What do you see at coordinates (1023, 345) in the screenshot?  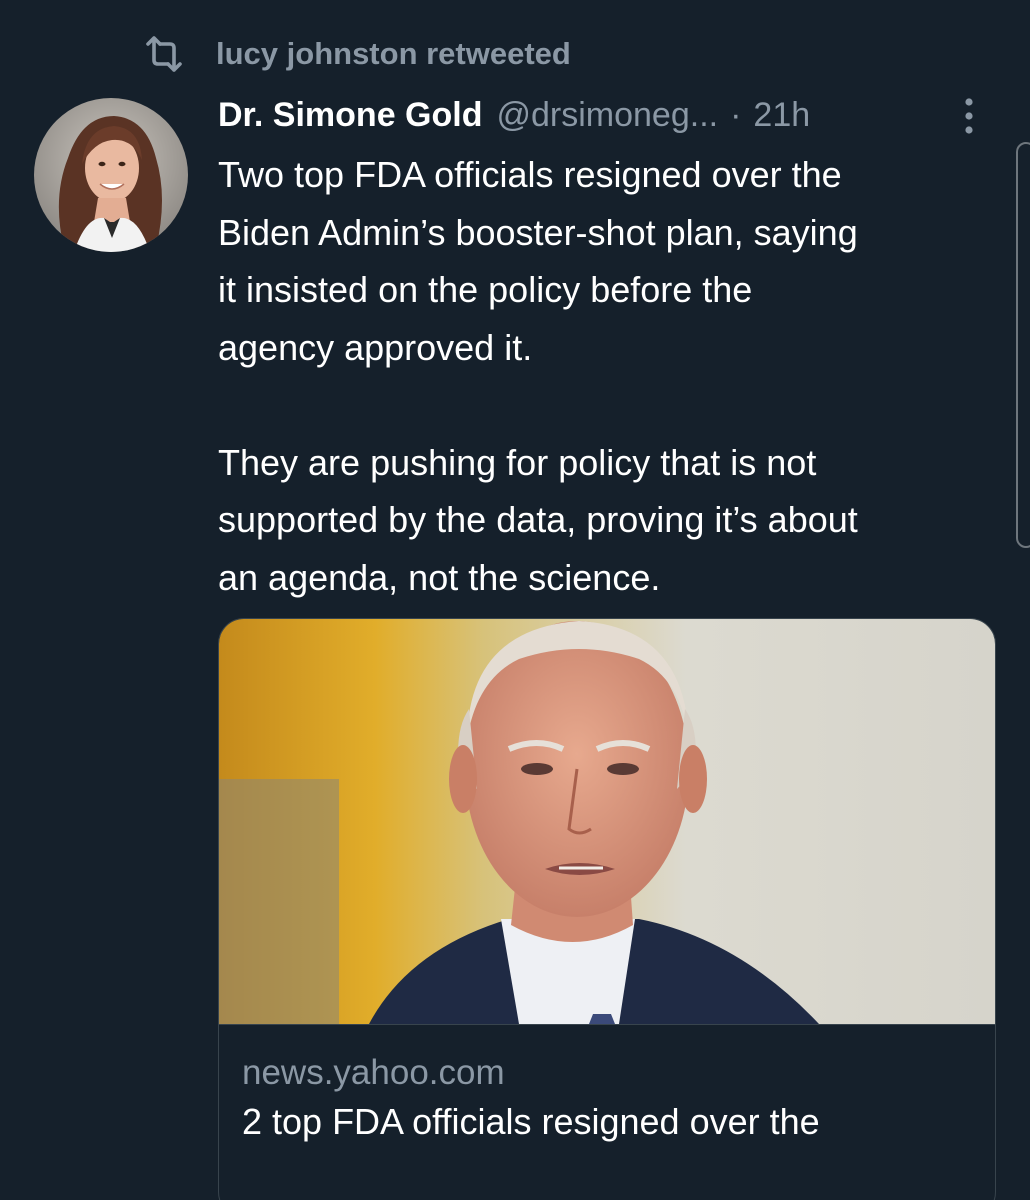 I see `scrollbar` at bounding box center [1023, 345].